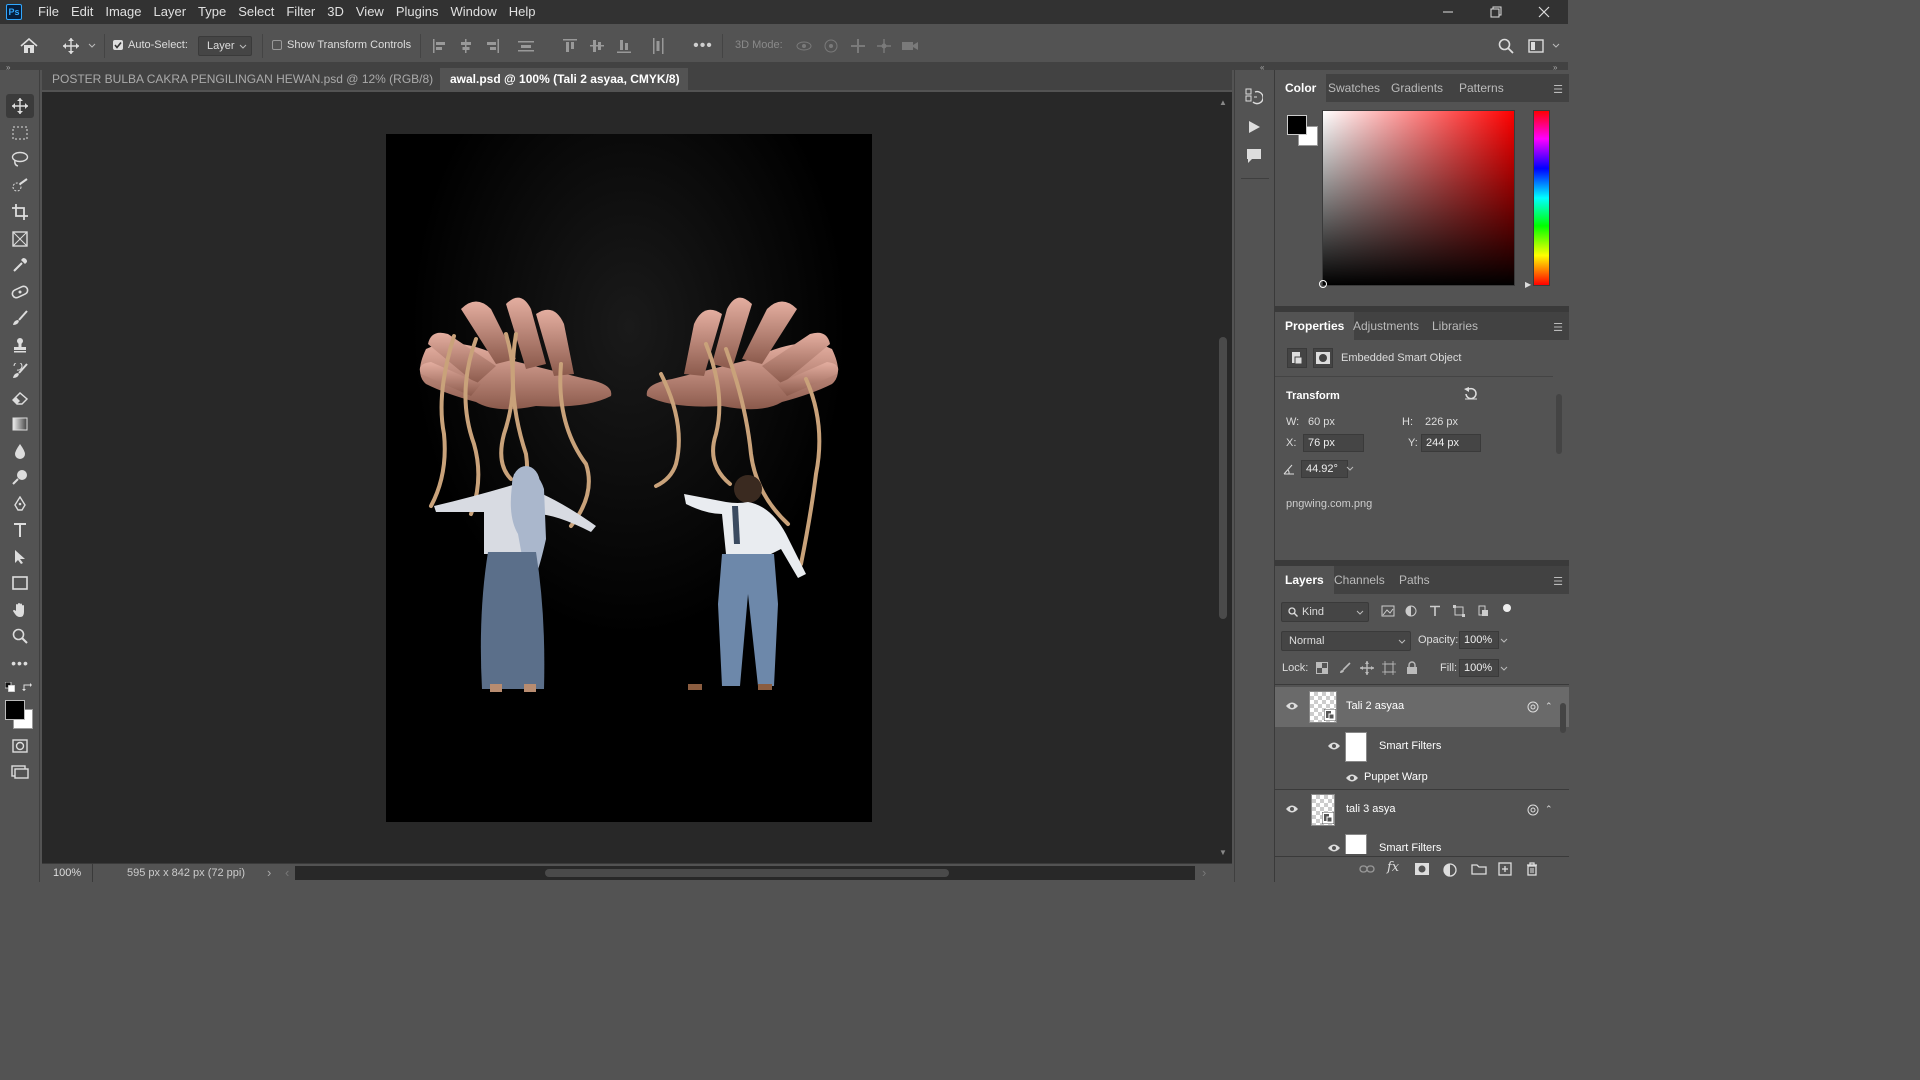 The width and height of the screenshot is (1920, 1080). I want to click on layer-effects-icon: fx, so click(1393, 867).